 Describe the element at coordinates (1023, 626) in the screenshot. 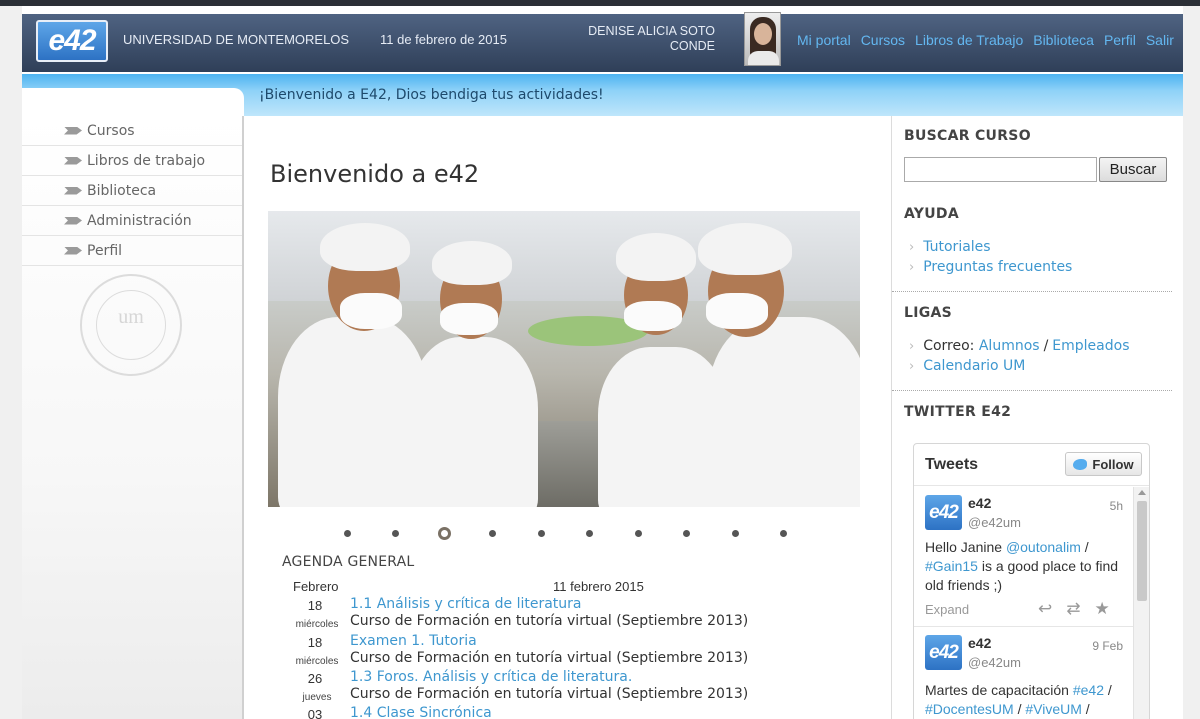

I see `tweet-divider` at that location.